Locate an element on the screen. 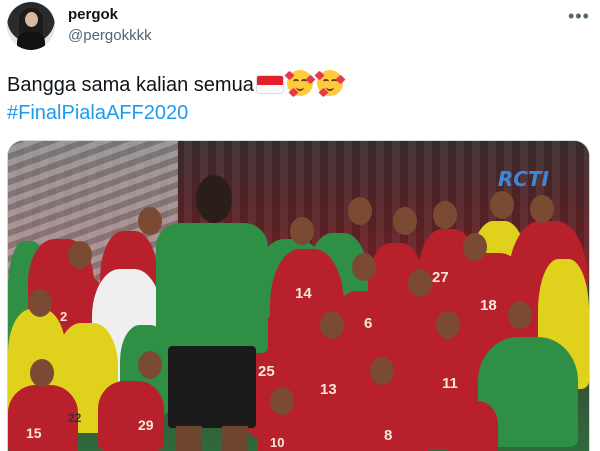 This screenshot has width=600, height=451. more-horizontal-icon: ••• is located at coordinates (579, 16).